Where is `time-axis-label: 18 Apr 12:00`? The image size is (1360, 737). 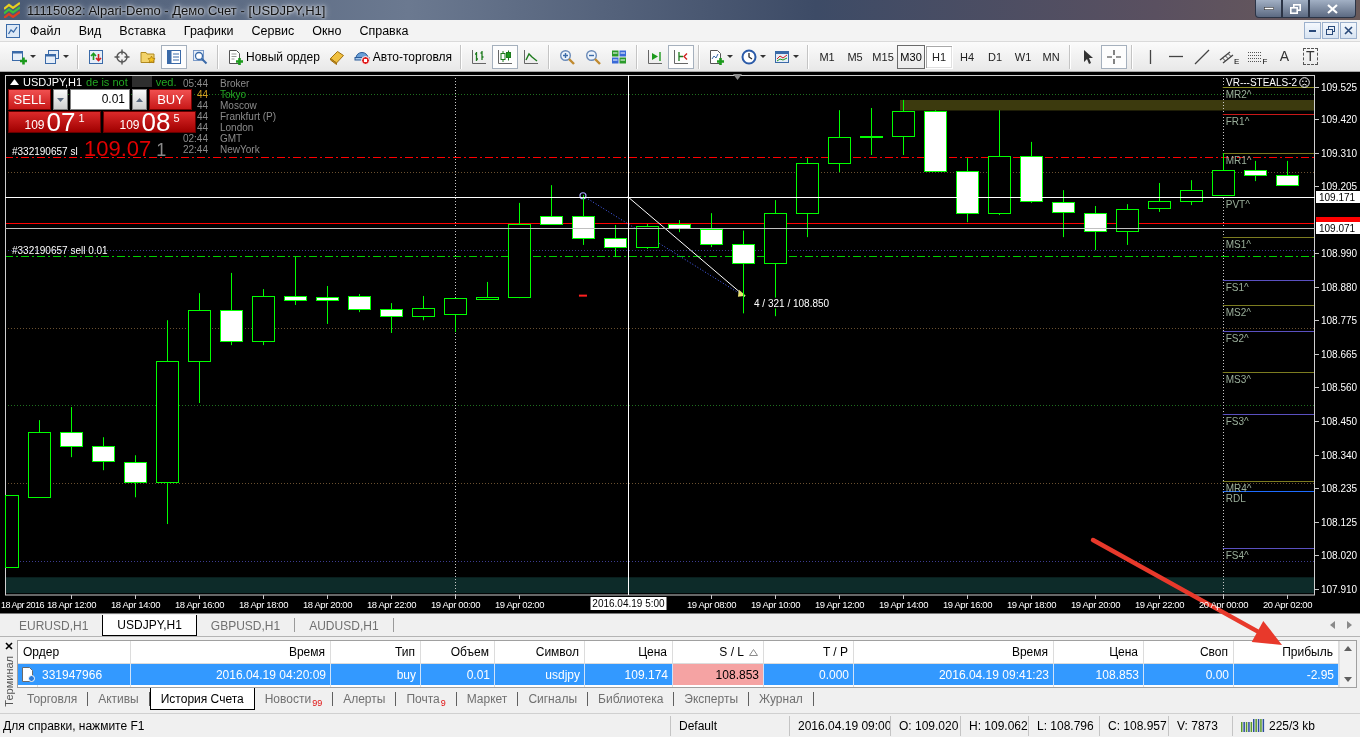
time-axis-label: 18 Apr 12:00 is located at coordinates (71, 604).